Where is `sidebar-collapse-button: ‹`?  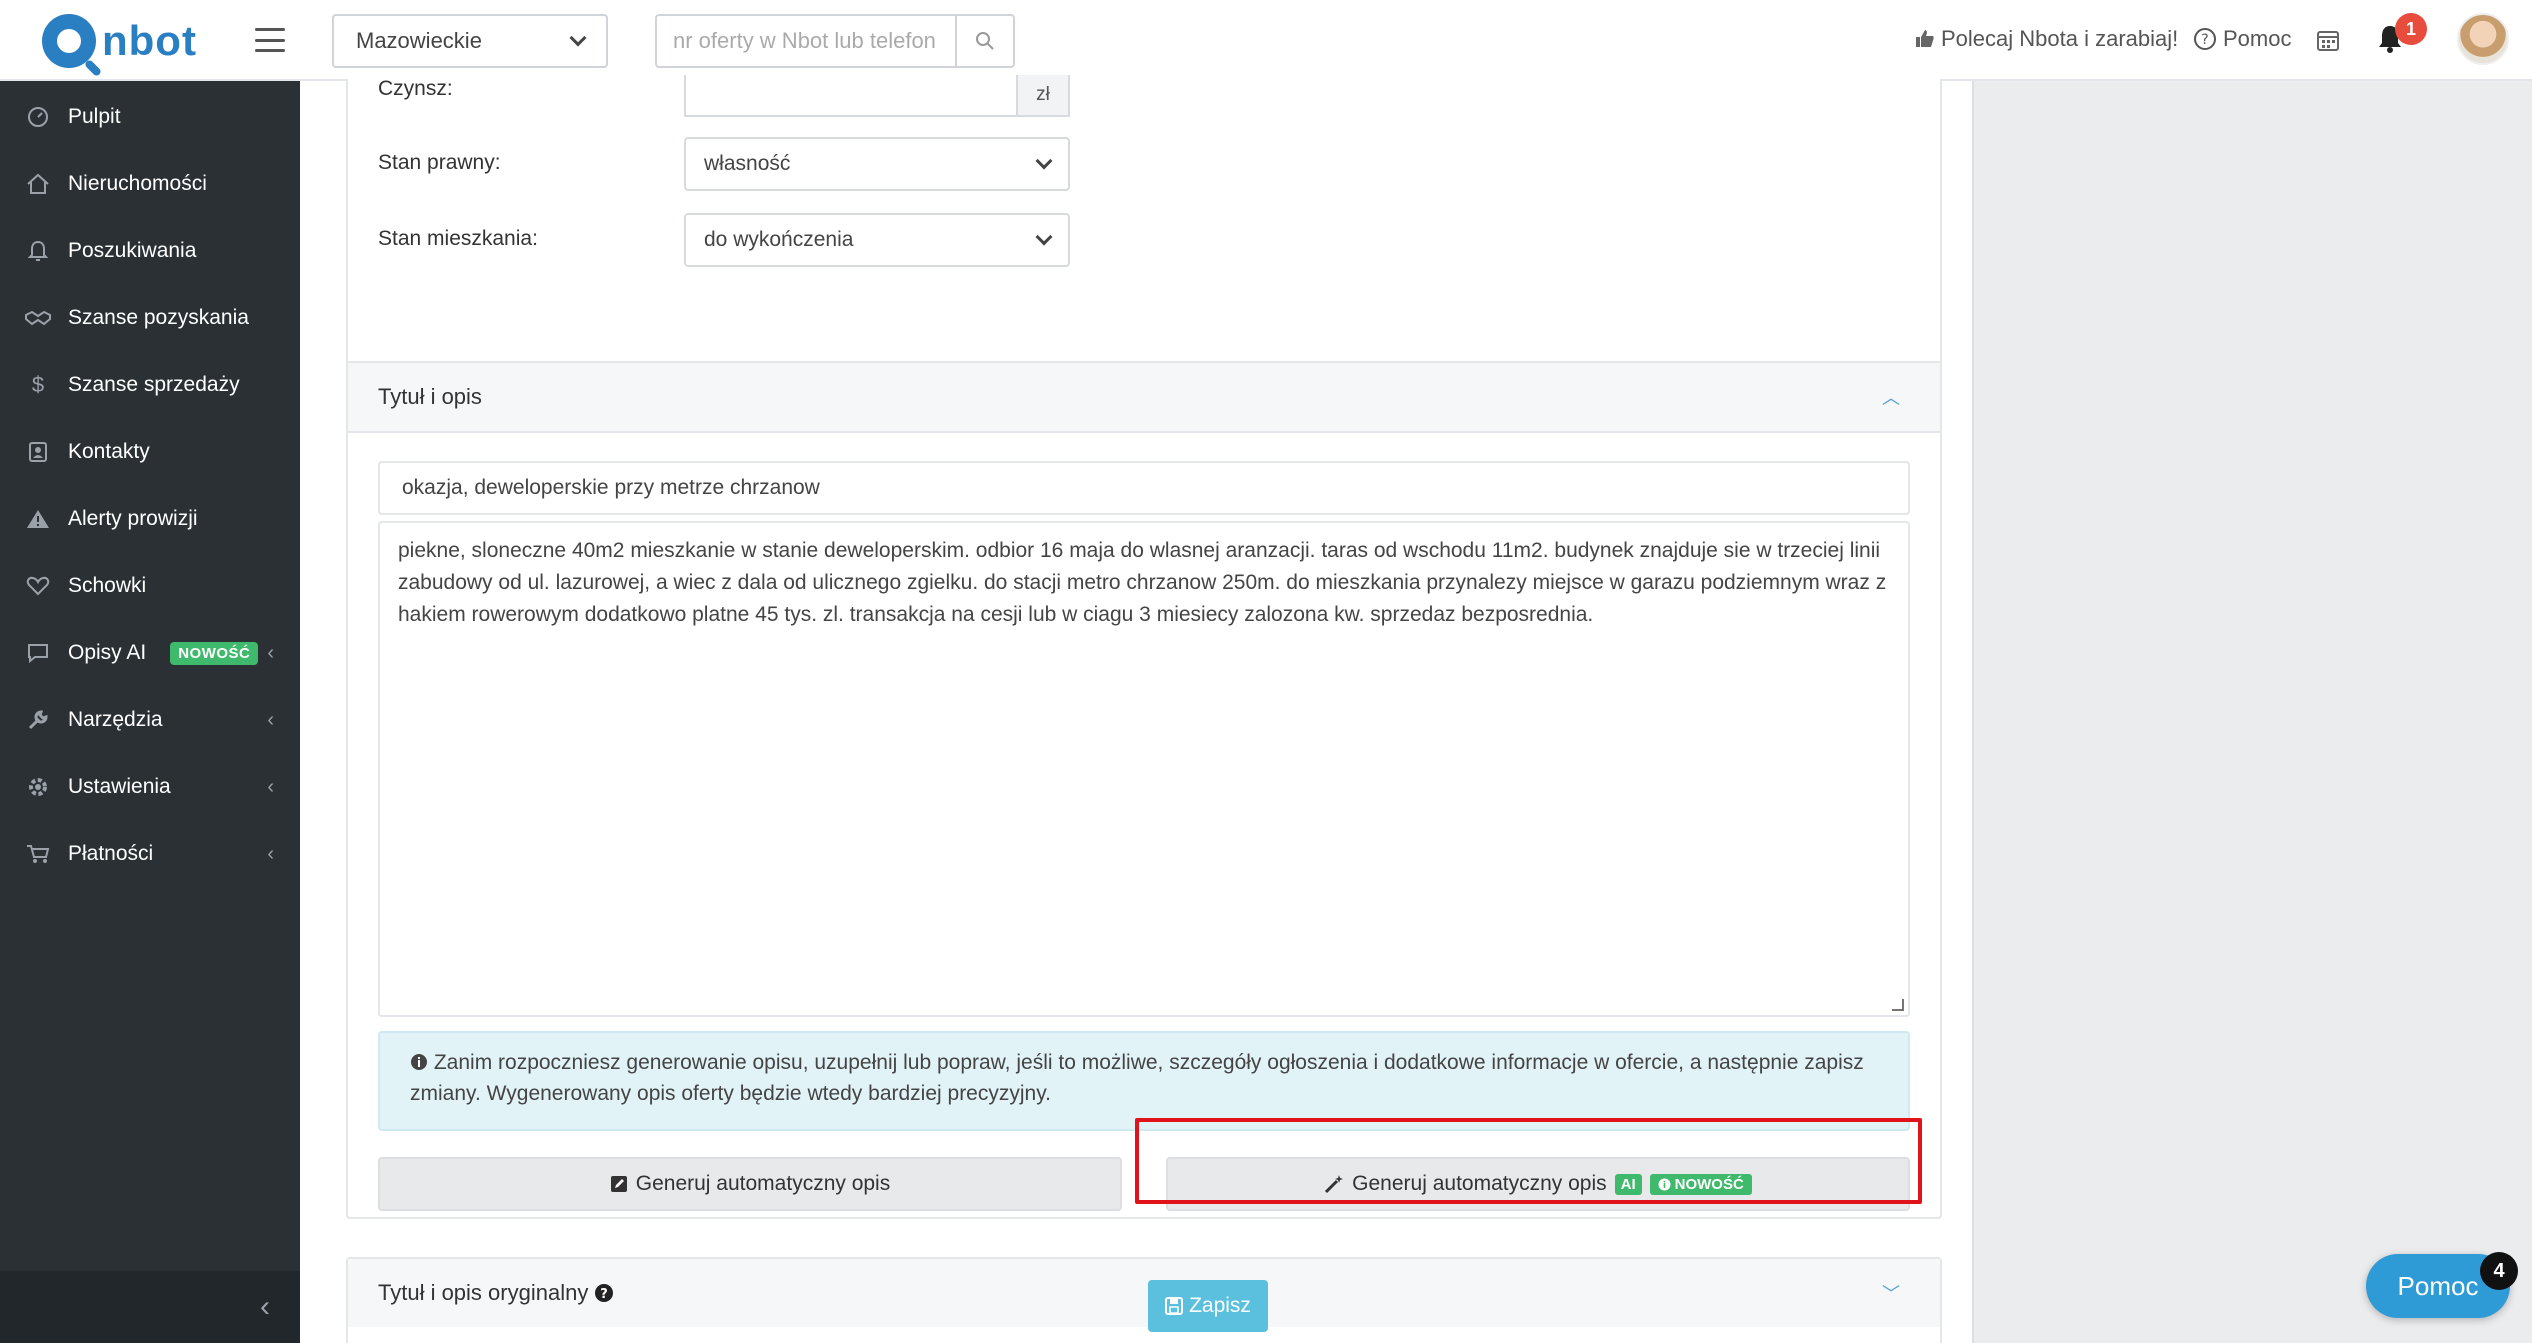 sidebar-collapse-button: ‹ is located at coordinates (150, 1307).